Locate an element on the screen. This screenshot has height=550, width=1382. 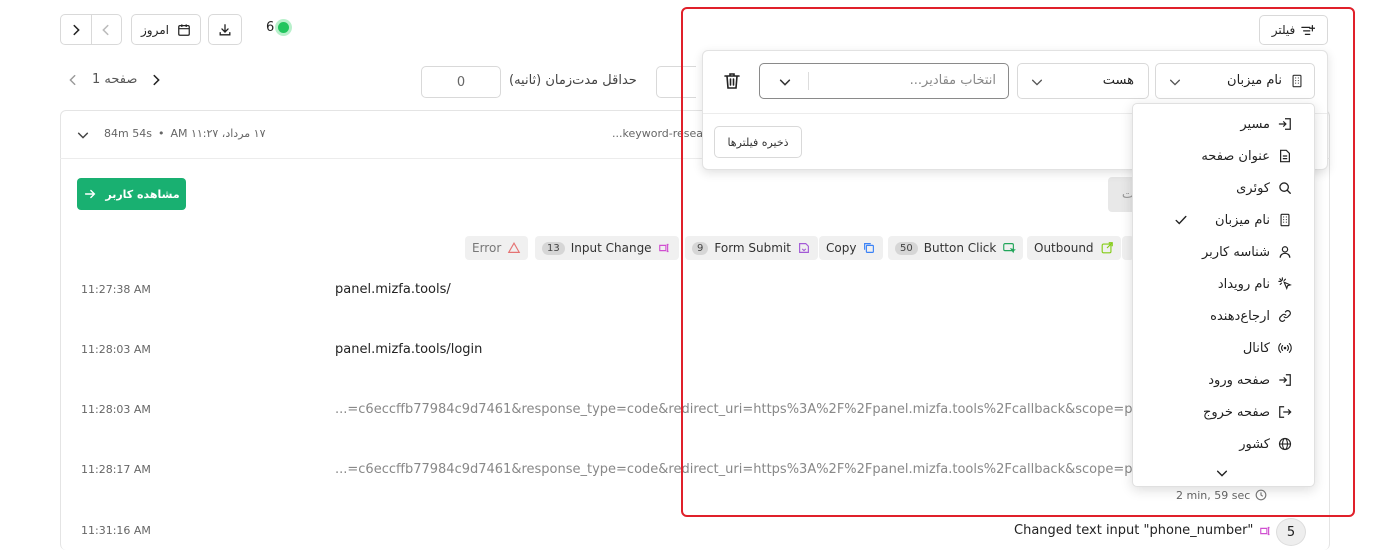
download-button is located at coordinates (225, 29).